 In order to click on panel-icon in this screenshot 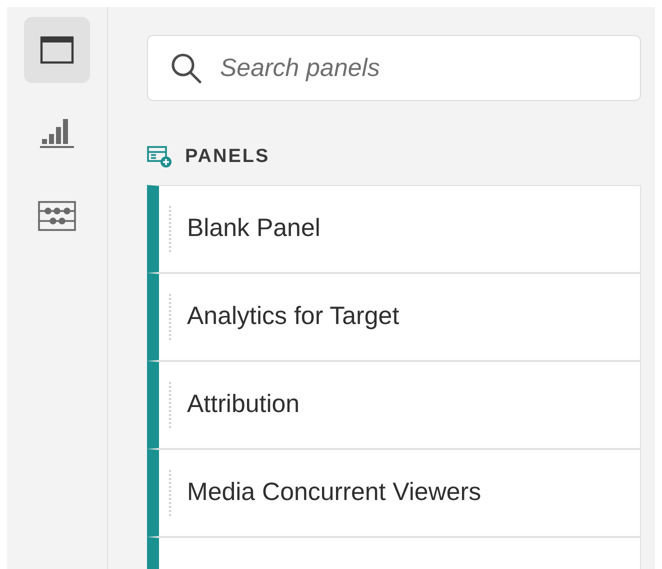, I will do `click(57, 50)`.